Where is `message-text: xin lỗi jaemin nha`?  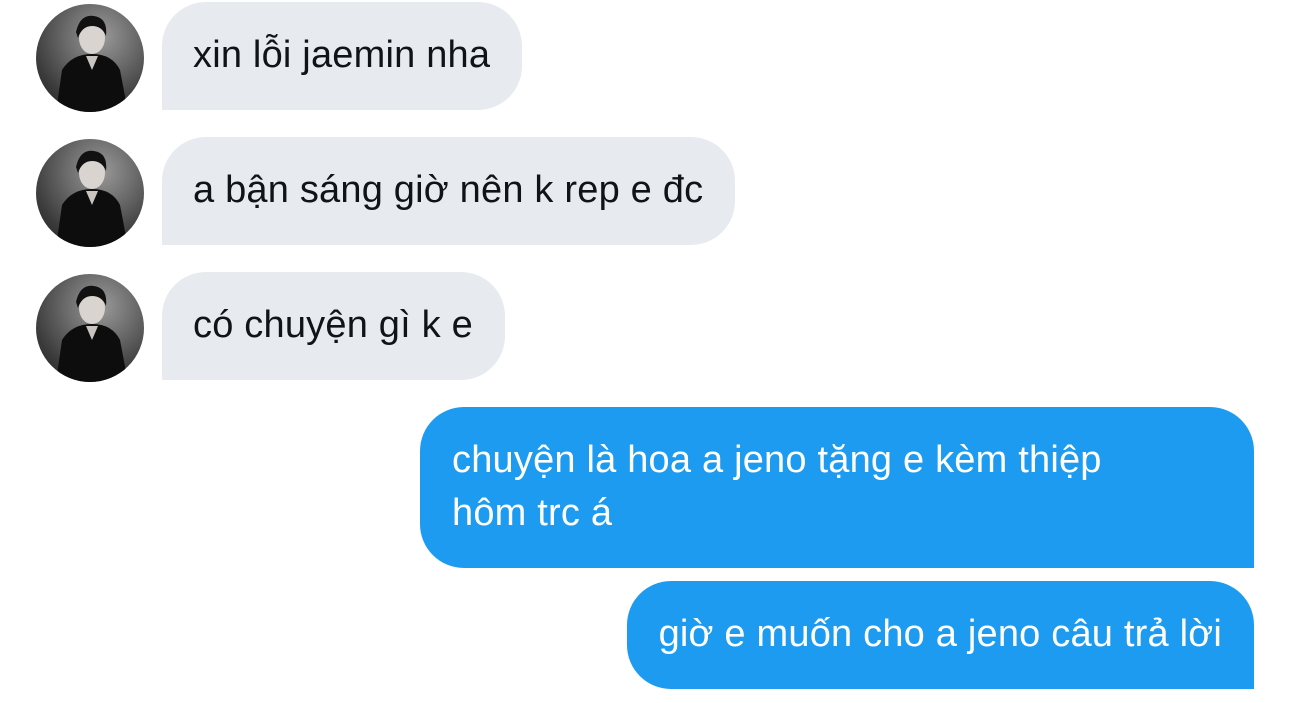
message-text: xin lỗi jaemin nha is located at coordinates (342, 55).